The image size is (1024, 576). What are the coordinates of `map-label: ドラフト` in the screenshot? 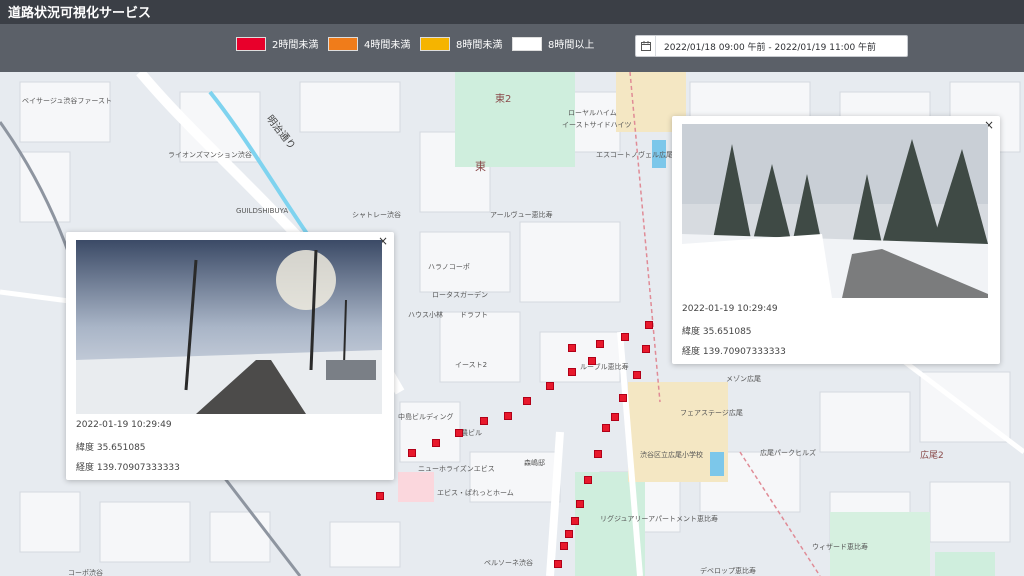 It's located at (474, 315).